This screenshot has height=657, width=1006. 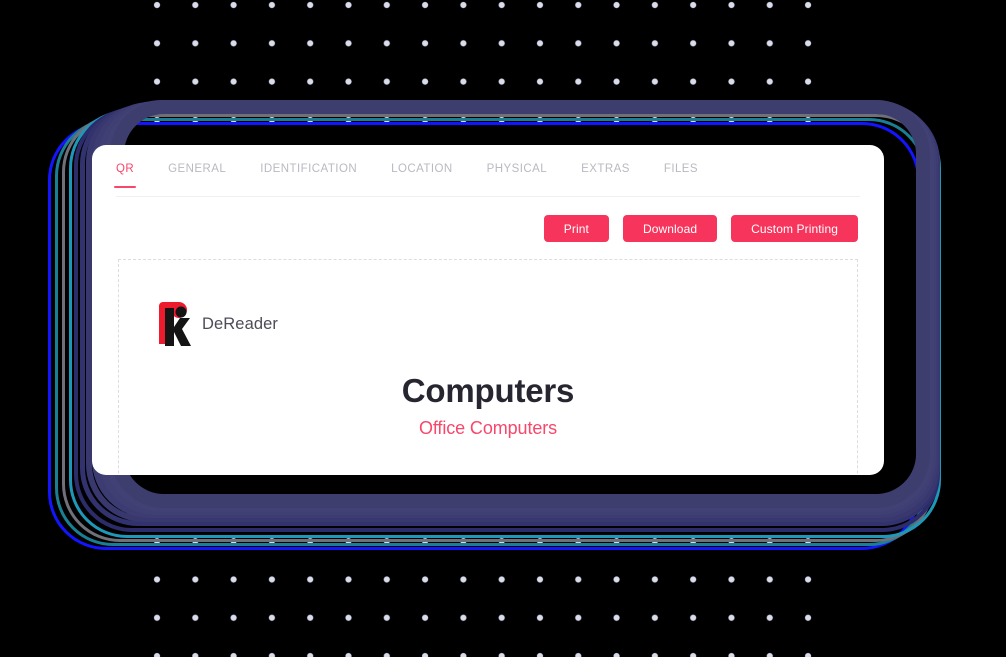 What do you see at coordinates (605, 172) in the screenshot?
I see `tab-extras: EXTRAS` at bounding box center [605, 172].